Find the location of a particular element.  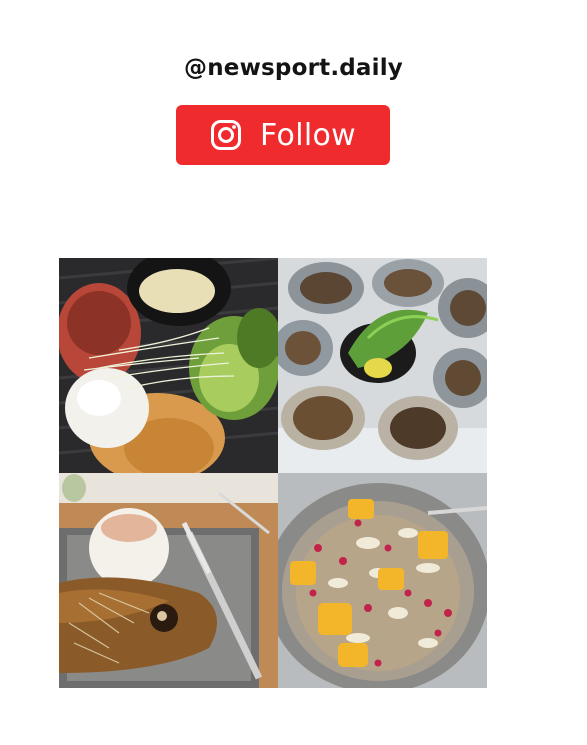

follow-button: Follow is located at coordinates (283, 135).